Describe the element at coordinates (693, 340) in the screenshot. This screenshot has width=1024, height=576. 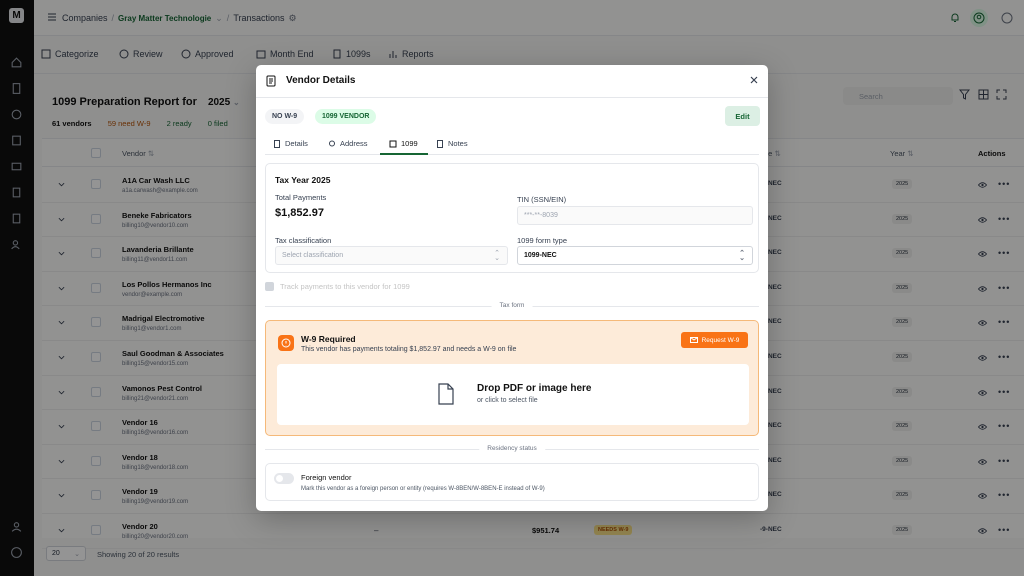
I see `mail-icon` at that location.